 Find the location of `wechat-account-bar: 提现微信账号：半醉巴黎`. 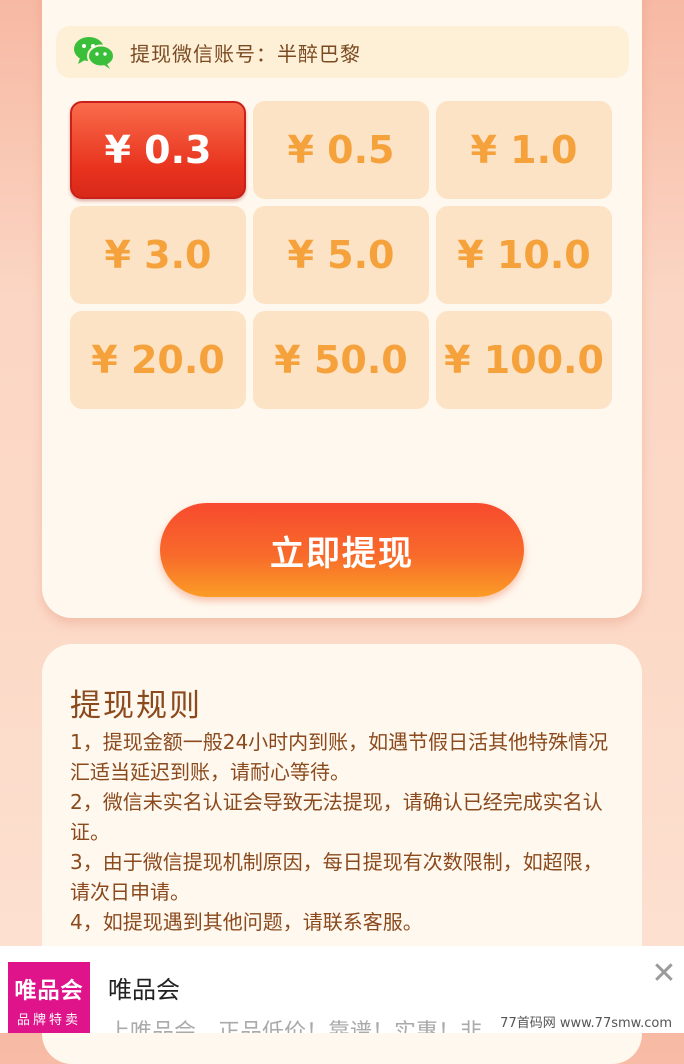

wechat-account-bar: 提现微信账号：半醉巴黎 is located at coordinates (342, 52).